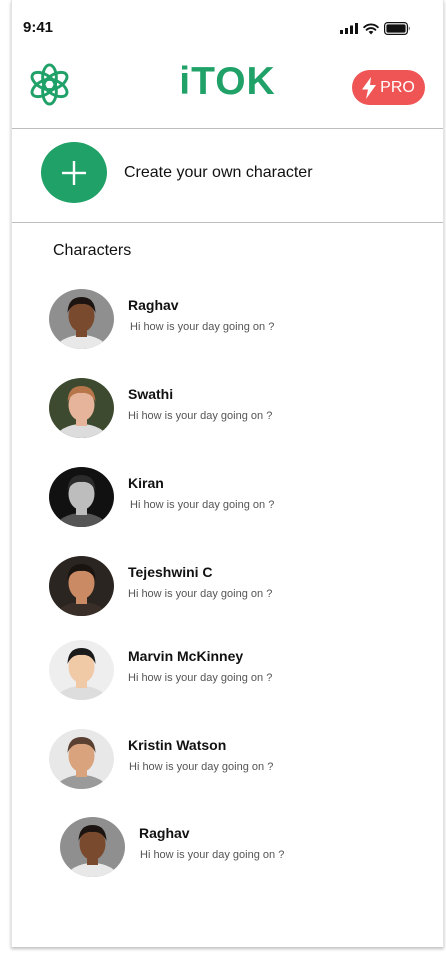 This screenshot has height=957, width=446. Describe the element at coordinates (227, 222) in the screenshot. I see `create-divider` at that location.